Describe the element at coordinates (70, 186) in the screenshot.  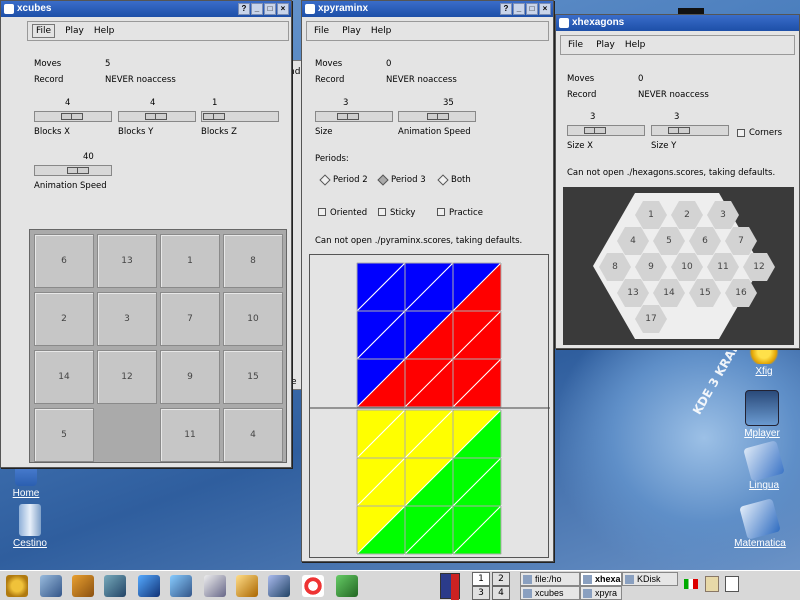
I see `slider-label: Animation Speed` at that location.